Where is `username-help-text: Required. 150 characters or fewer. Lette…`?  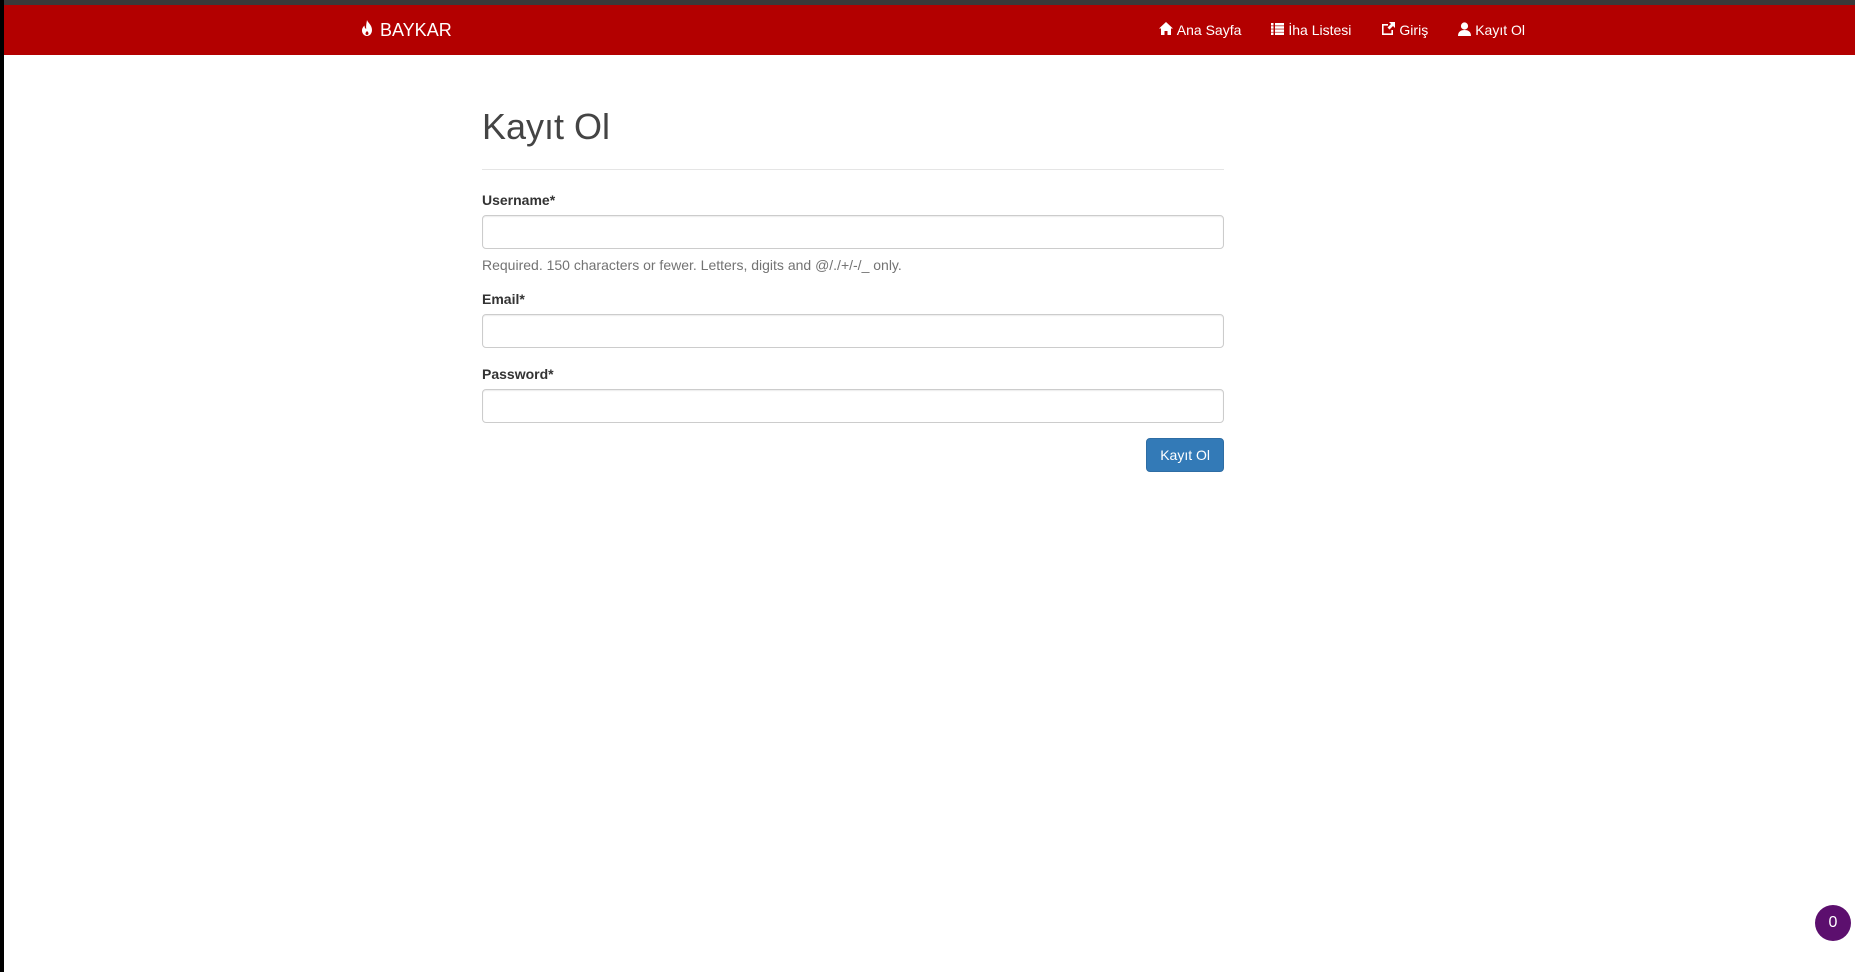
username-help-text: Required. 150 characters or fewer. Lette… is located at coordinates (692, 264).